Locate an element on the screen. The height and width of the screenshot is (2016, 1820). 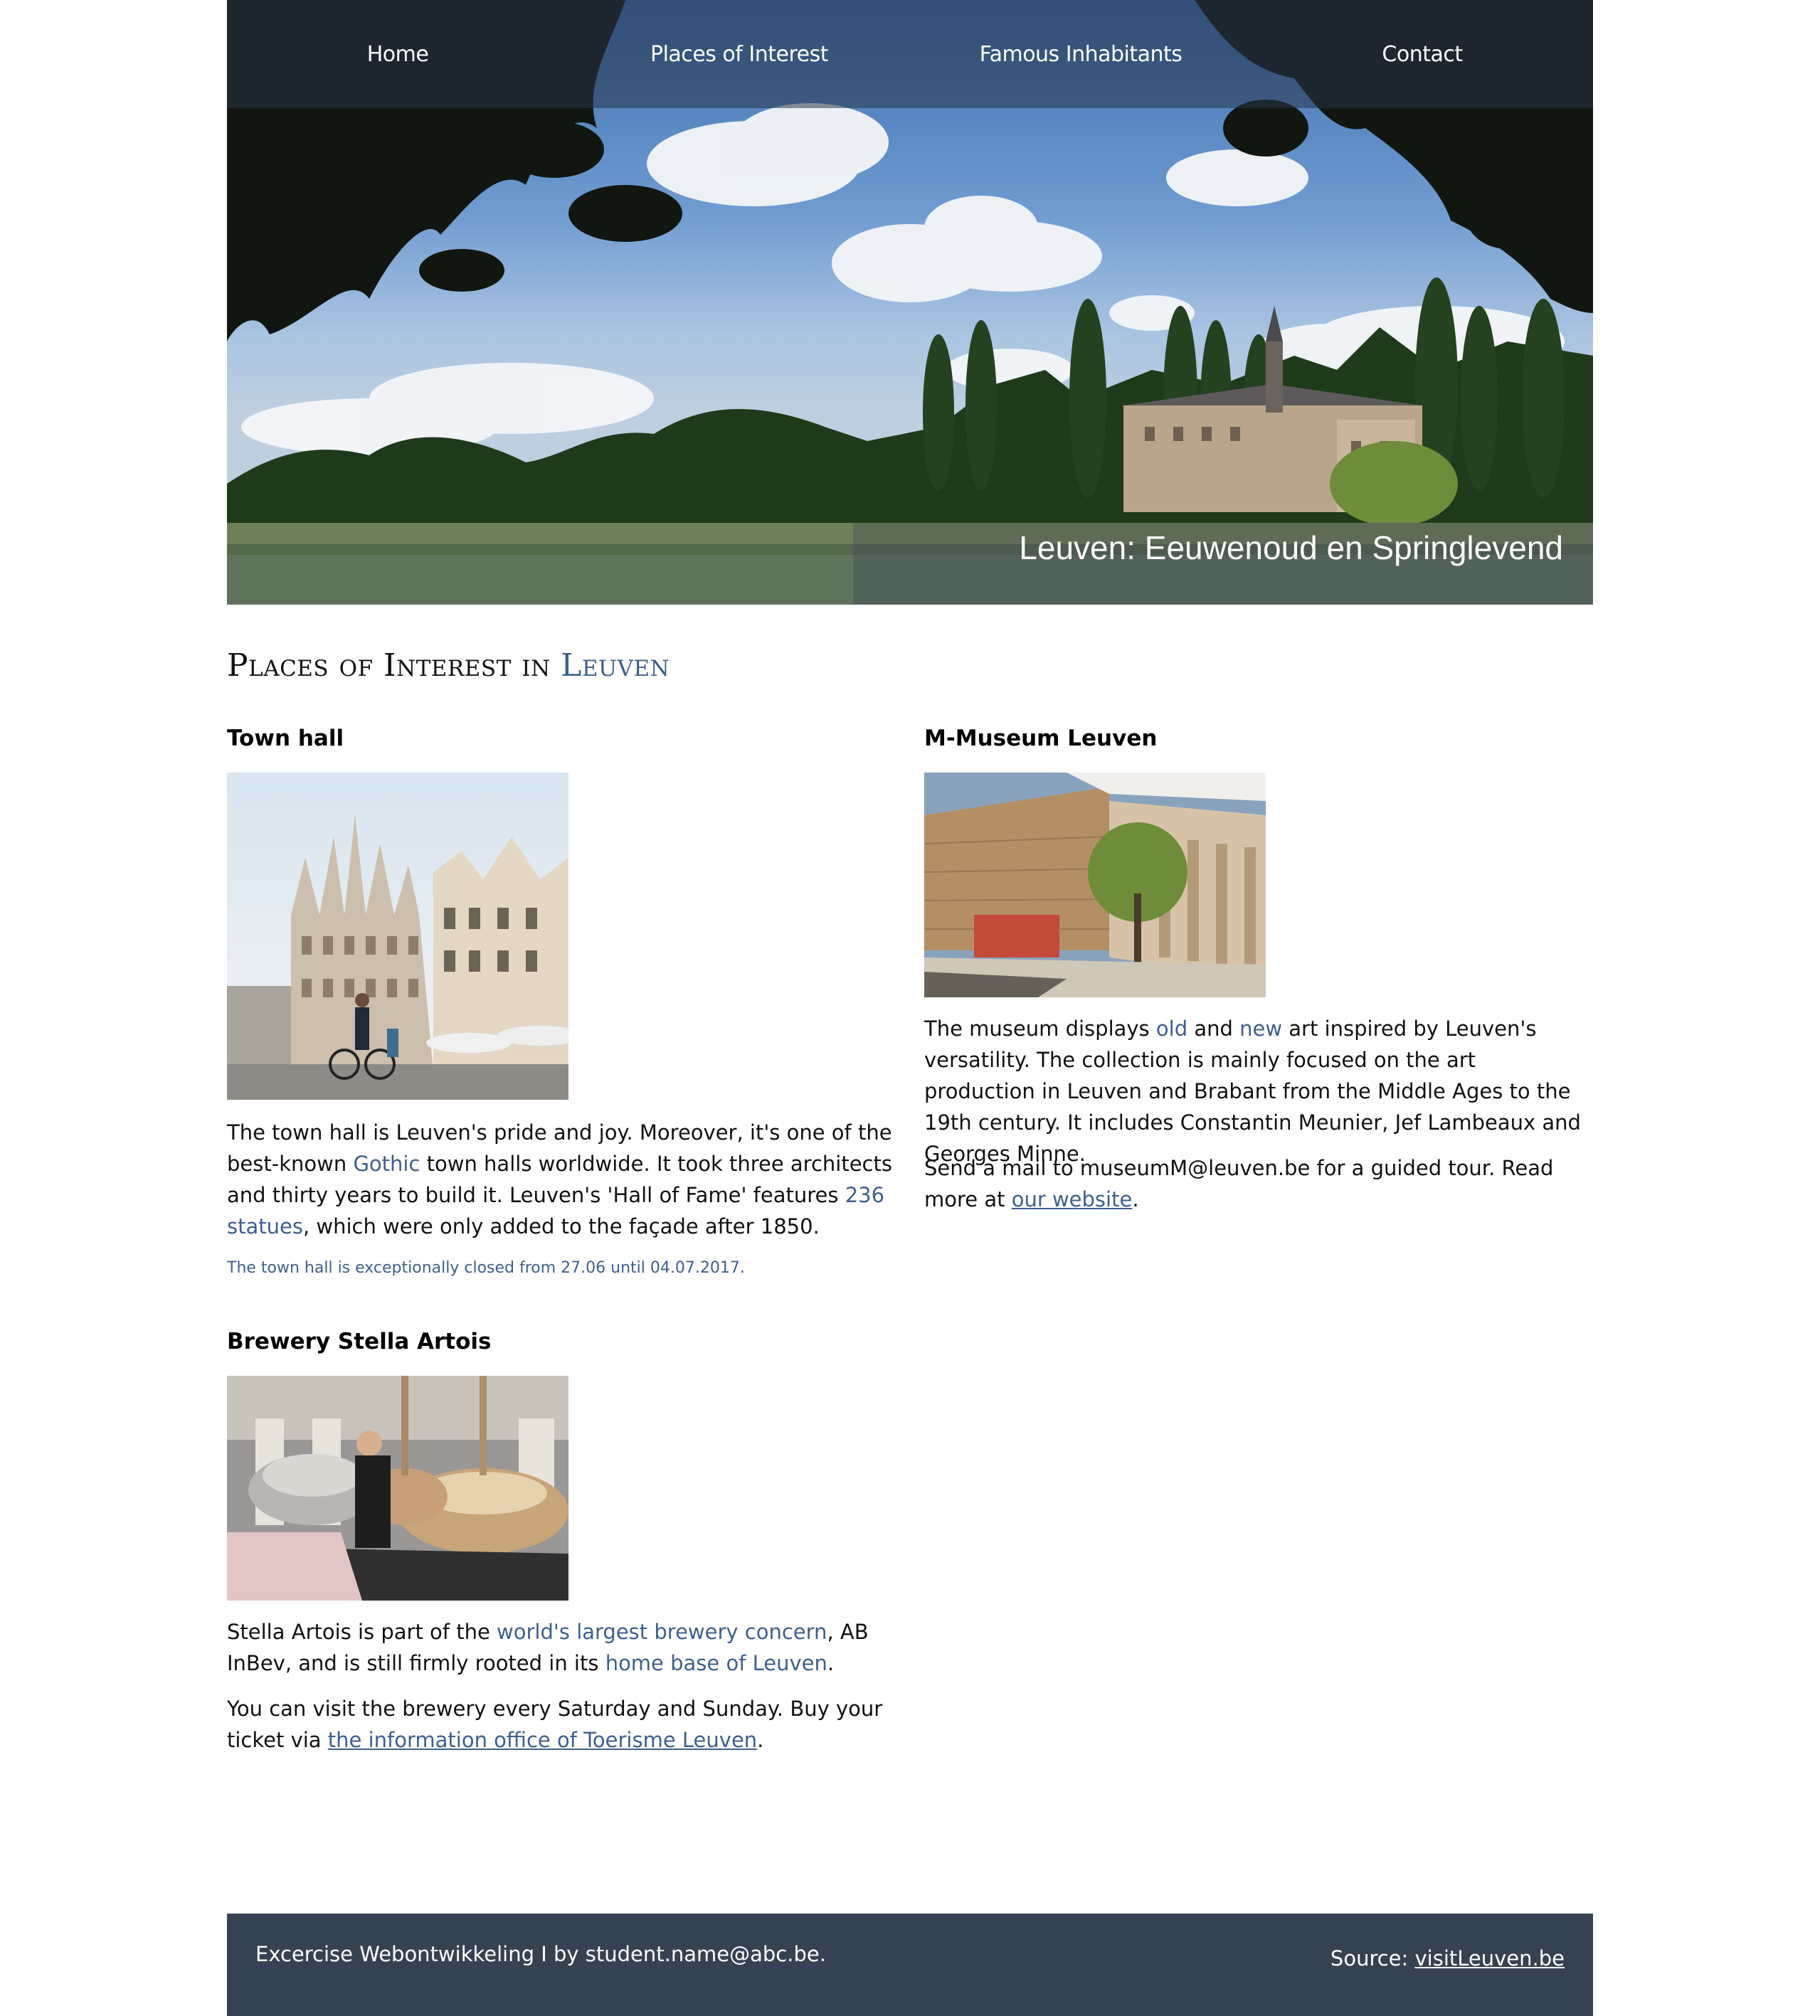
page-title: Places of Interest in Leuven is located at coordinates (448, 665).